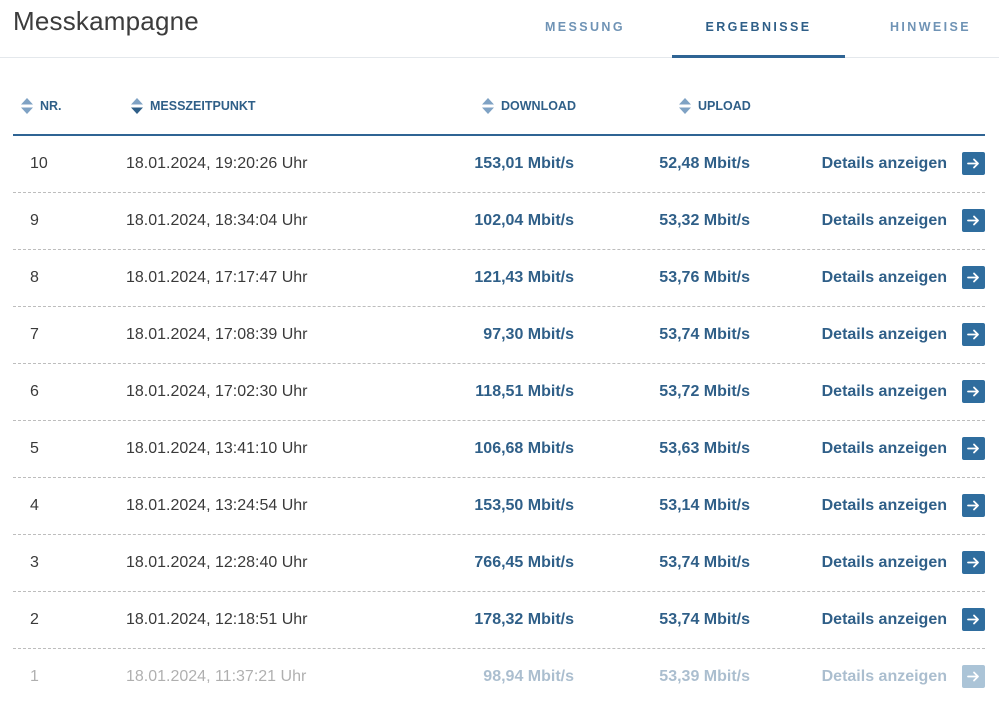 The width and height of the screenshot is (999, 706). Describe the element at coordinates (704, 220) in the screenshot. I see `cell-upload: 53,32 Mbit/s` at that location.